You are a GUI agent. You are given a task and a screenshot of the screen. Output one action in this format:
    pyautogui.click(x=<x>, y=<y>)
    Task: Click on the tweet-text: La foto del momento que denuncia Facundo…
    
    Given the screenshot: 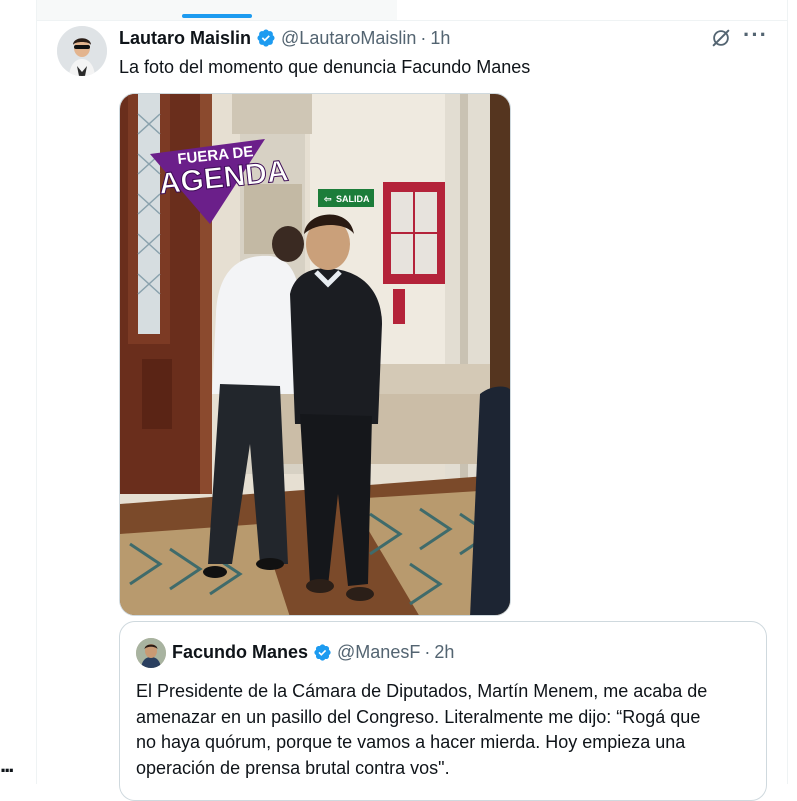 What is the action you would take?
    pyautogui.click(x=325, y=67)
    